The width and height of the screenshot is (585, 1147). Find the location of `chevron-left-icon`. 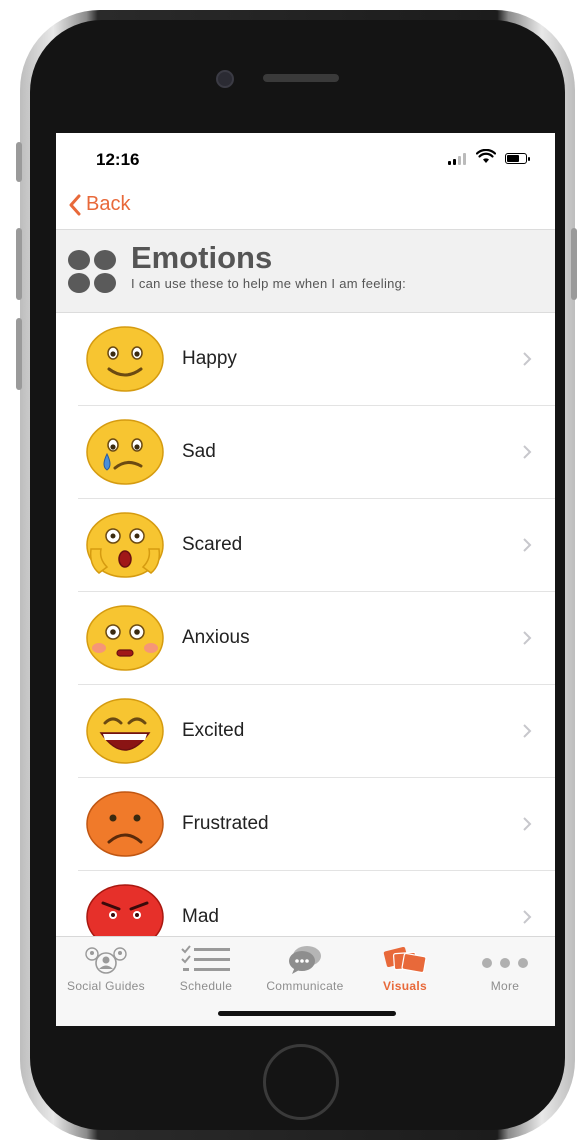

chevron-left-icon is located at coordinates (75, 204).